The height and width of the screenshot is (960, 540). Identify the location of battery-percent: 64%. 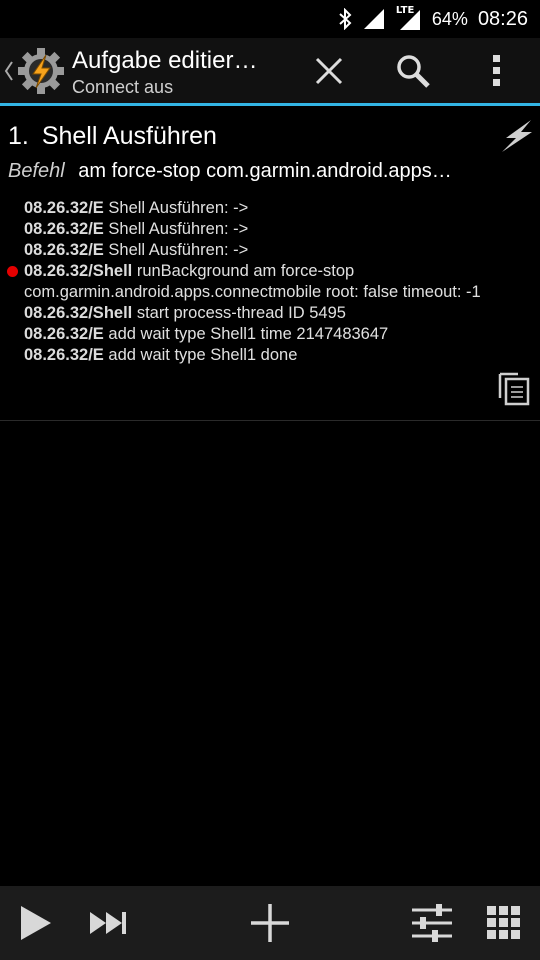
(449, 18).